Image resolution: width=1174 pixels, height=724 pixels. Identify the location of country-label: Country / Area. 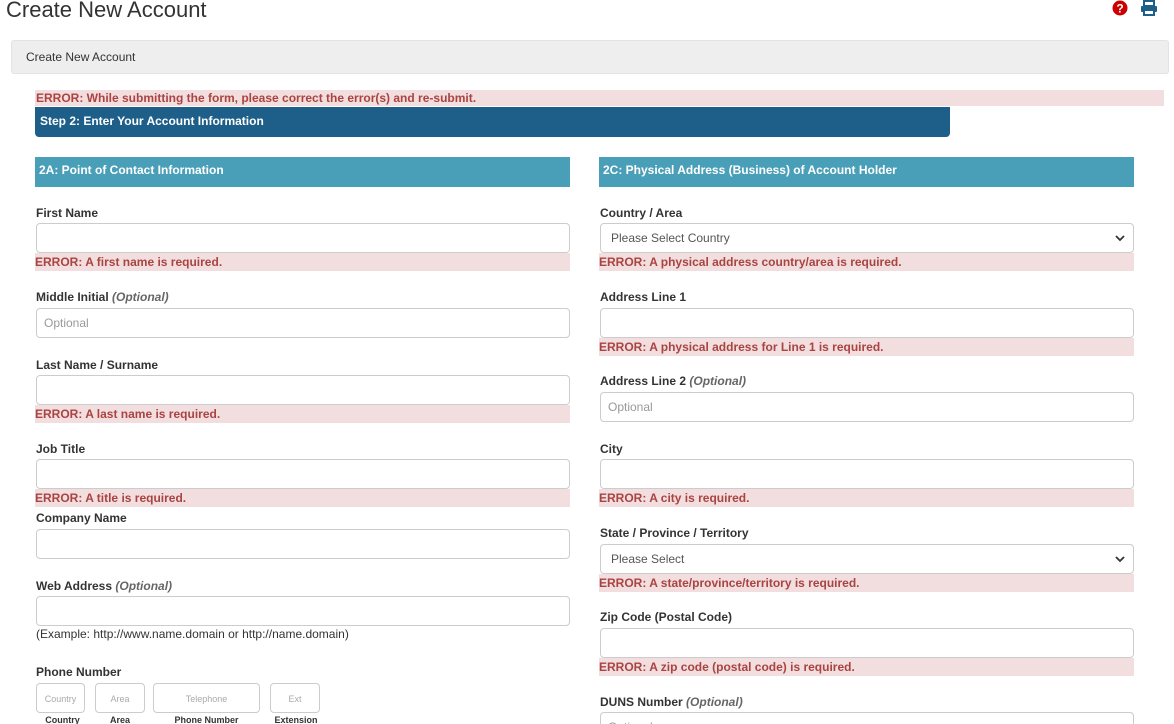
(641, 213).